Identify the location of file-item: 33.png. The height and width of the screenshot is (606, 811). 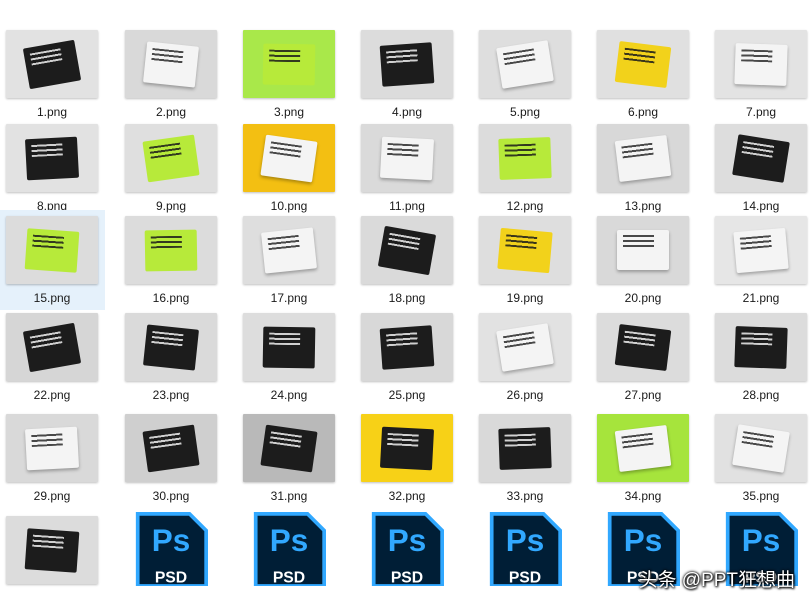
(525, 458).